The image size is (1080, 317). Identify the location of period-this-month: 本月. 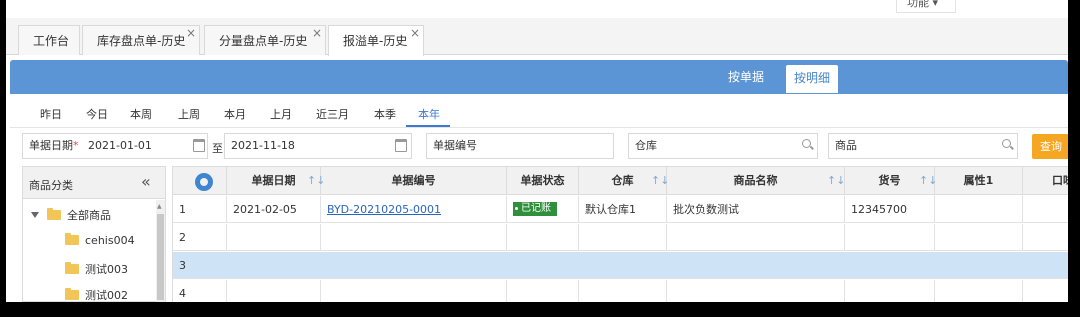
(235, 114).